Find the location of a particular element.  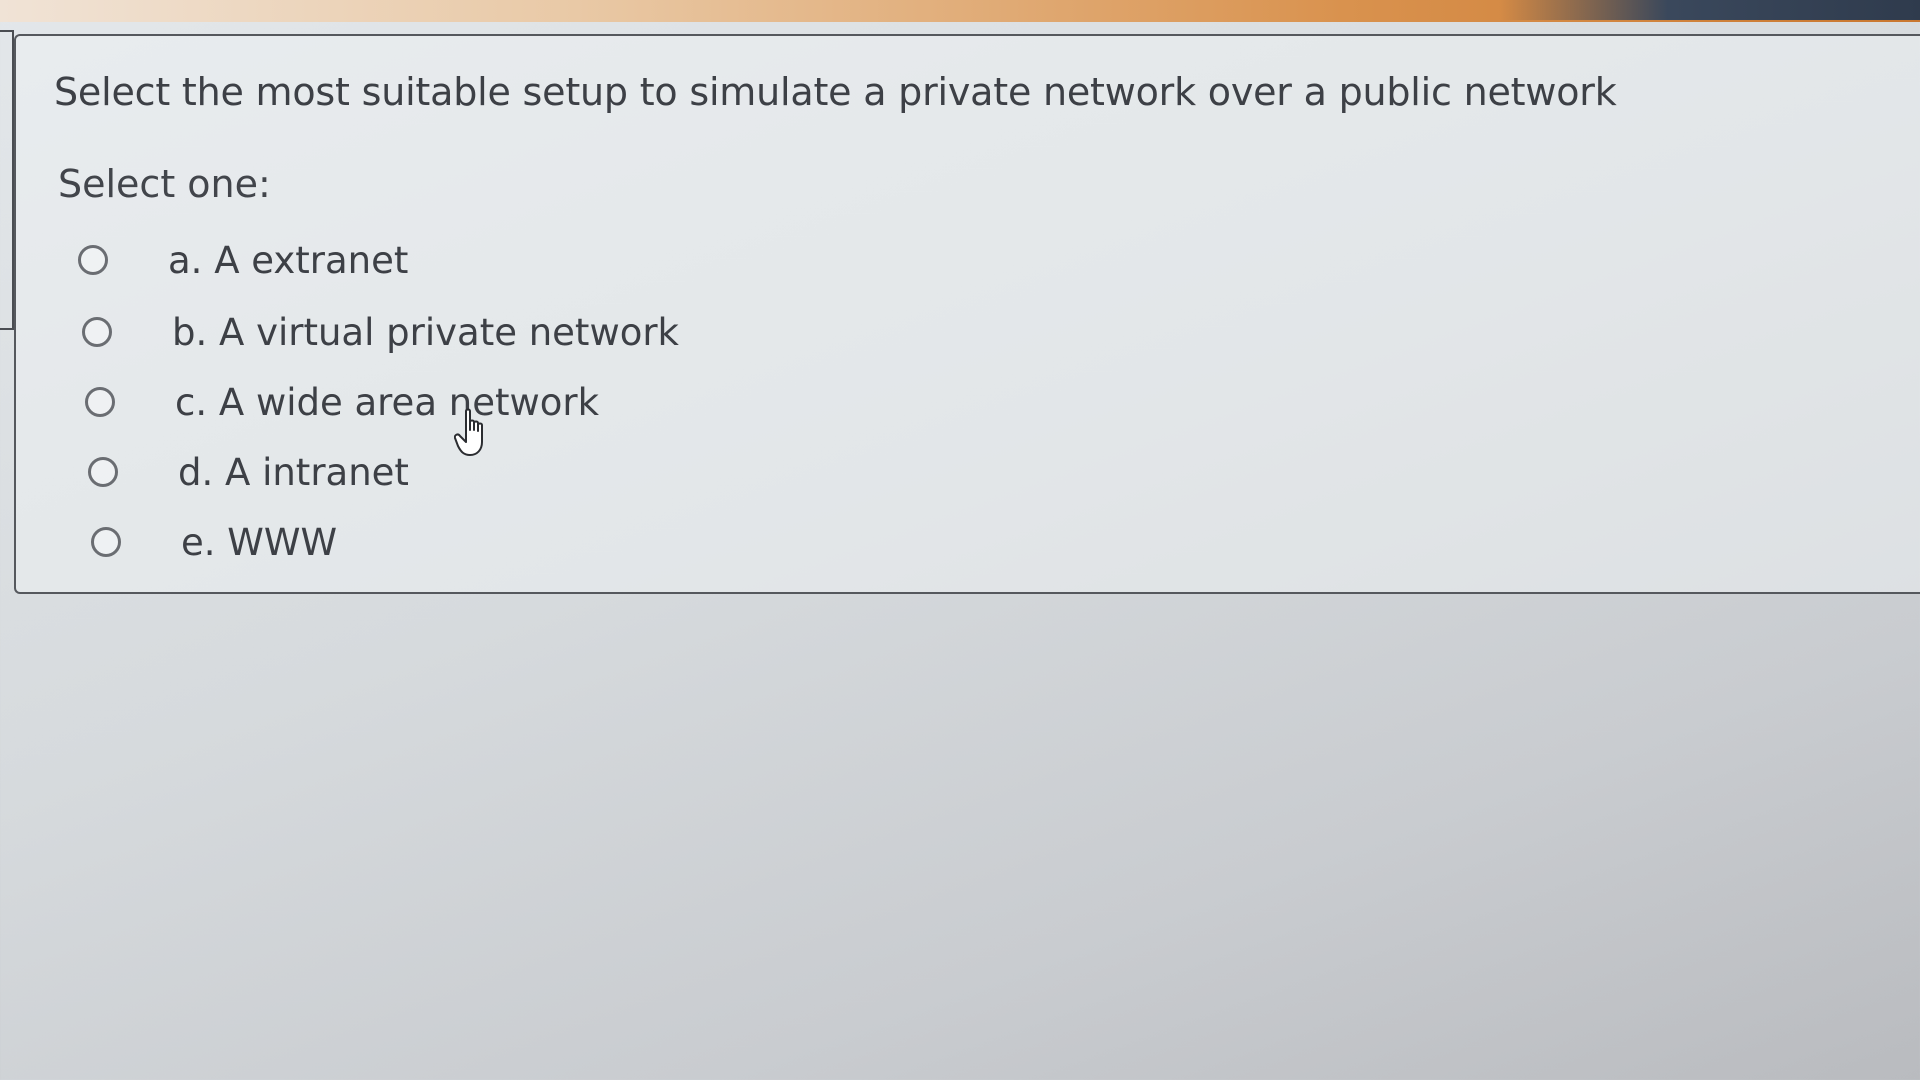

radio-button-e is located at coordinates (106, 542).